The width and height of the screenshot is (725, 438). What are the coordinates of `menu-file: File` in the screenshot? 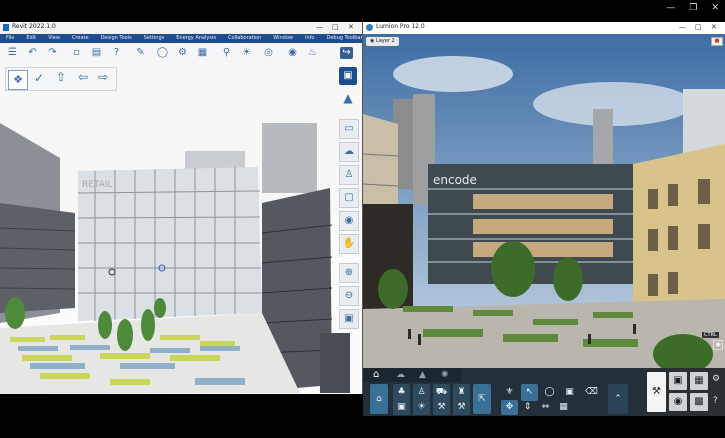 It's located at (10, 38).